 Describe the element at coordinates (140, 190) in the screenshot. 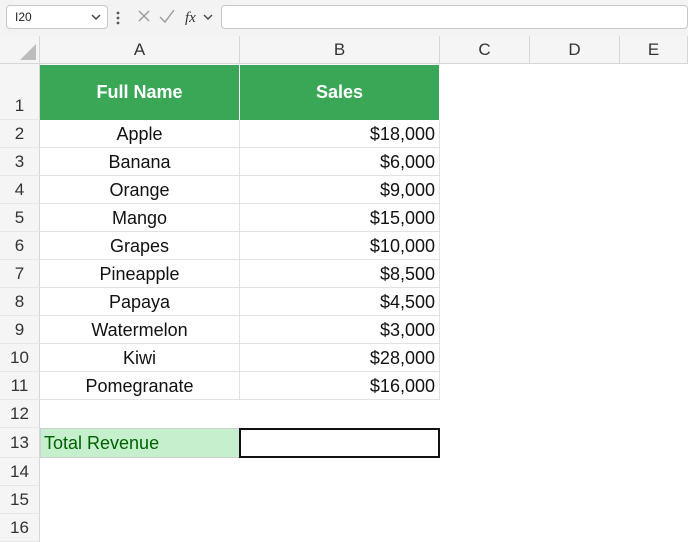

I see `fruit-name-cell: Orange` at that location.